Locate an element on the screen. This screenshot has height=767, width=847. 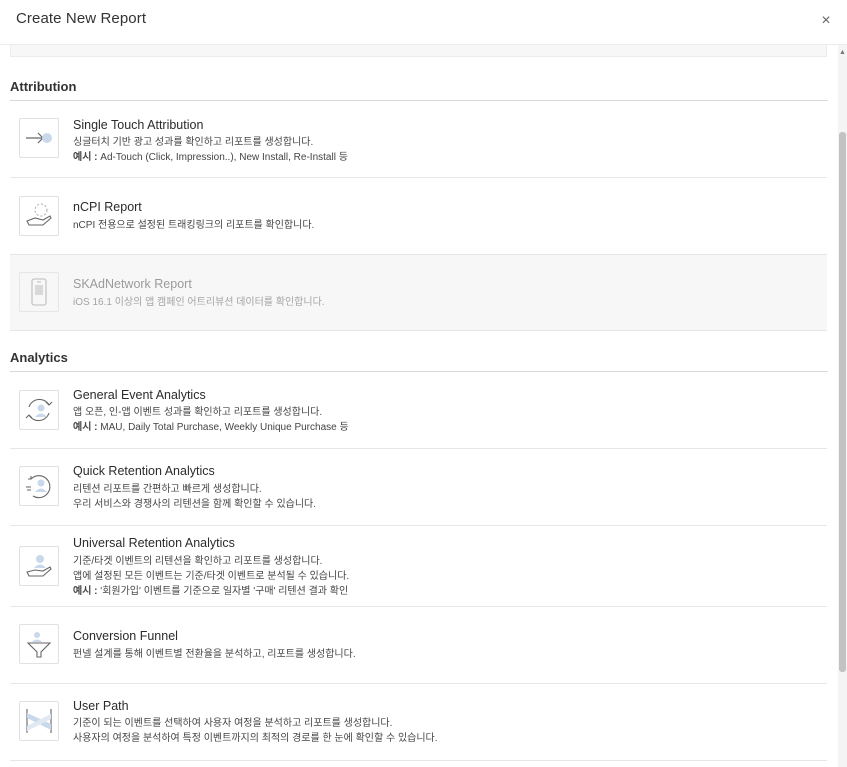
report-description: 펀넬 설계를 통해 이벤트별 전환율을 분석하고, 리포트를 생성합니다. is located at coordinates (214, 654).